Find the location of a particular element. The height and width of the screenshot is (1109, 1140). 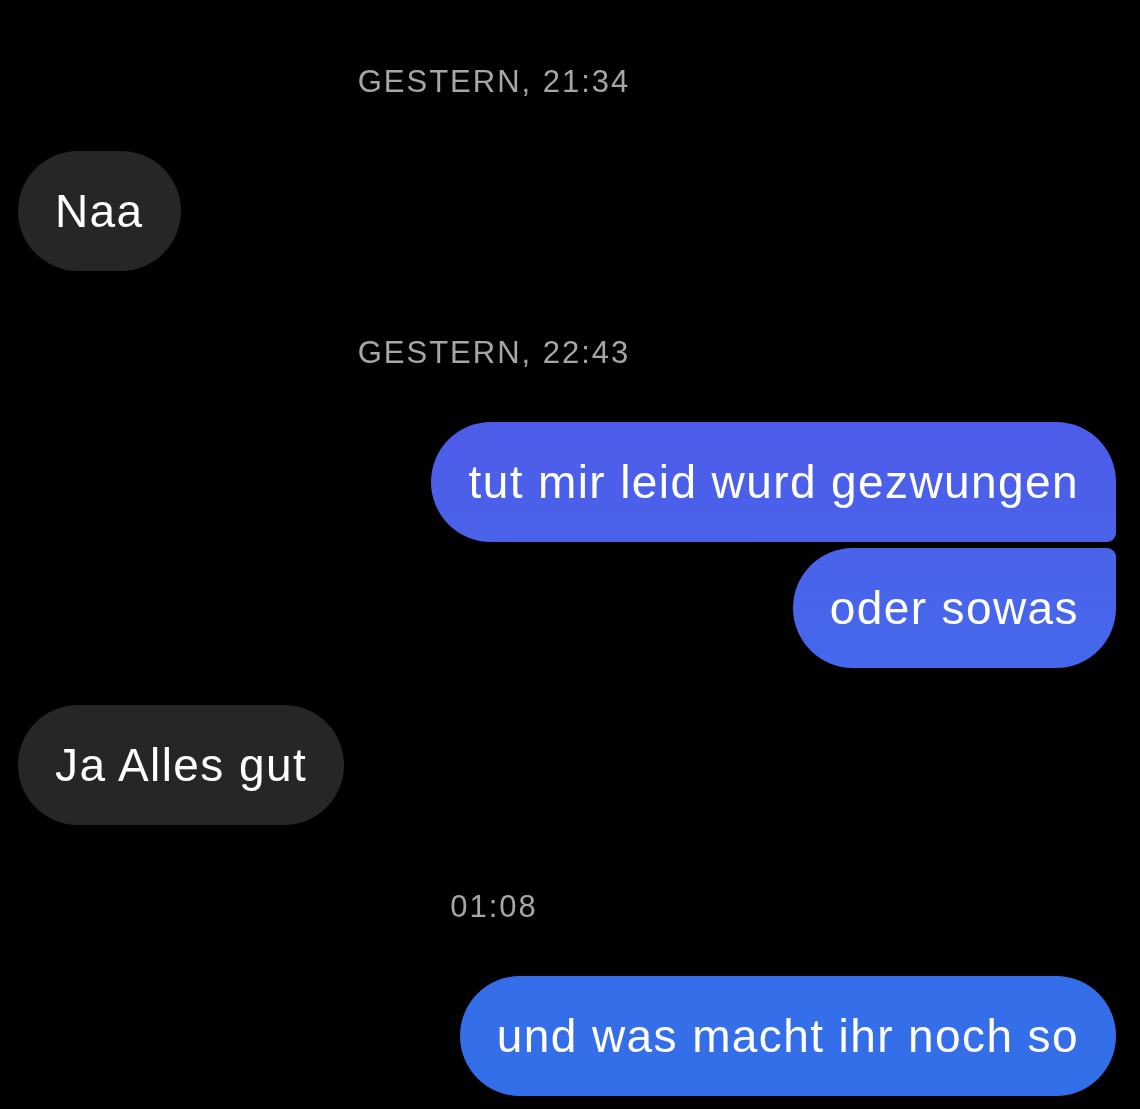

sent-message: oder sowas is located at coordinates (954, 608).